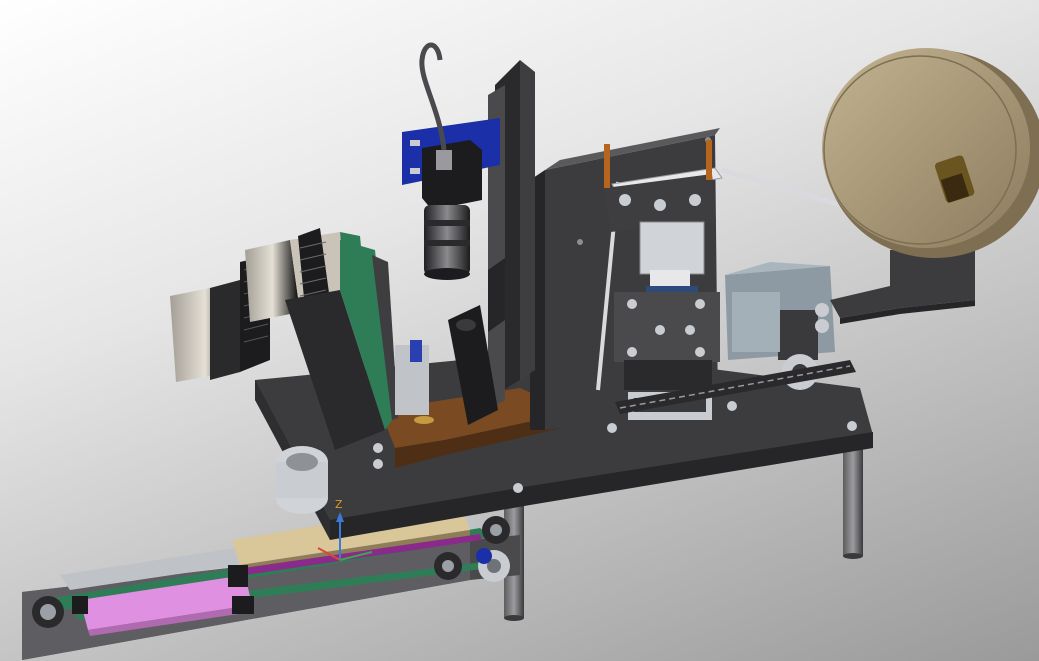 This screenshot has width=1039, height=661. I want to click on lens-icon, so click(447, 242).